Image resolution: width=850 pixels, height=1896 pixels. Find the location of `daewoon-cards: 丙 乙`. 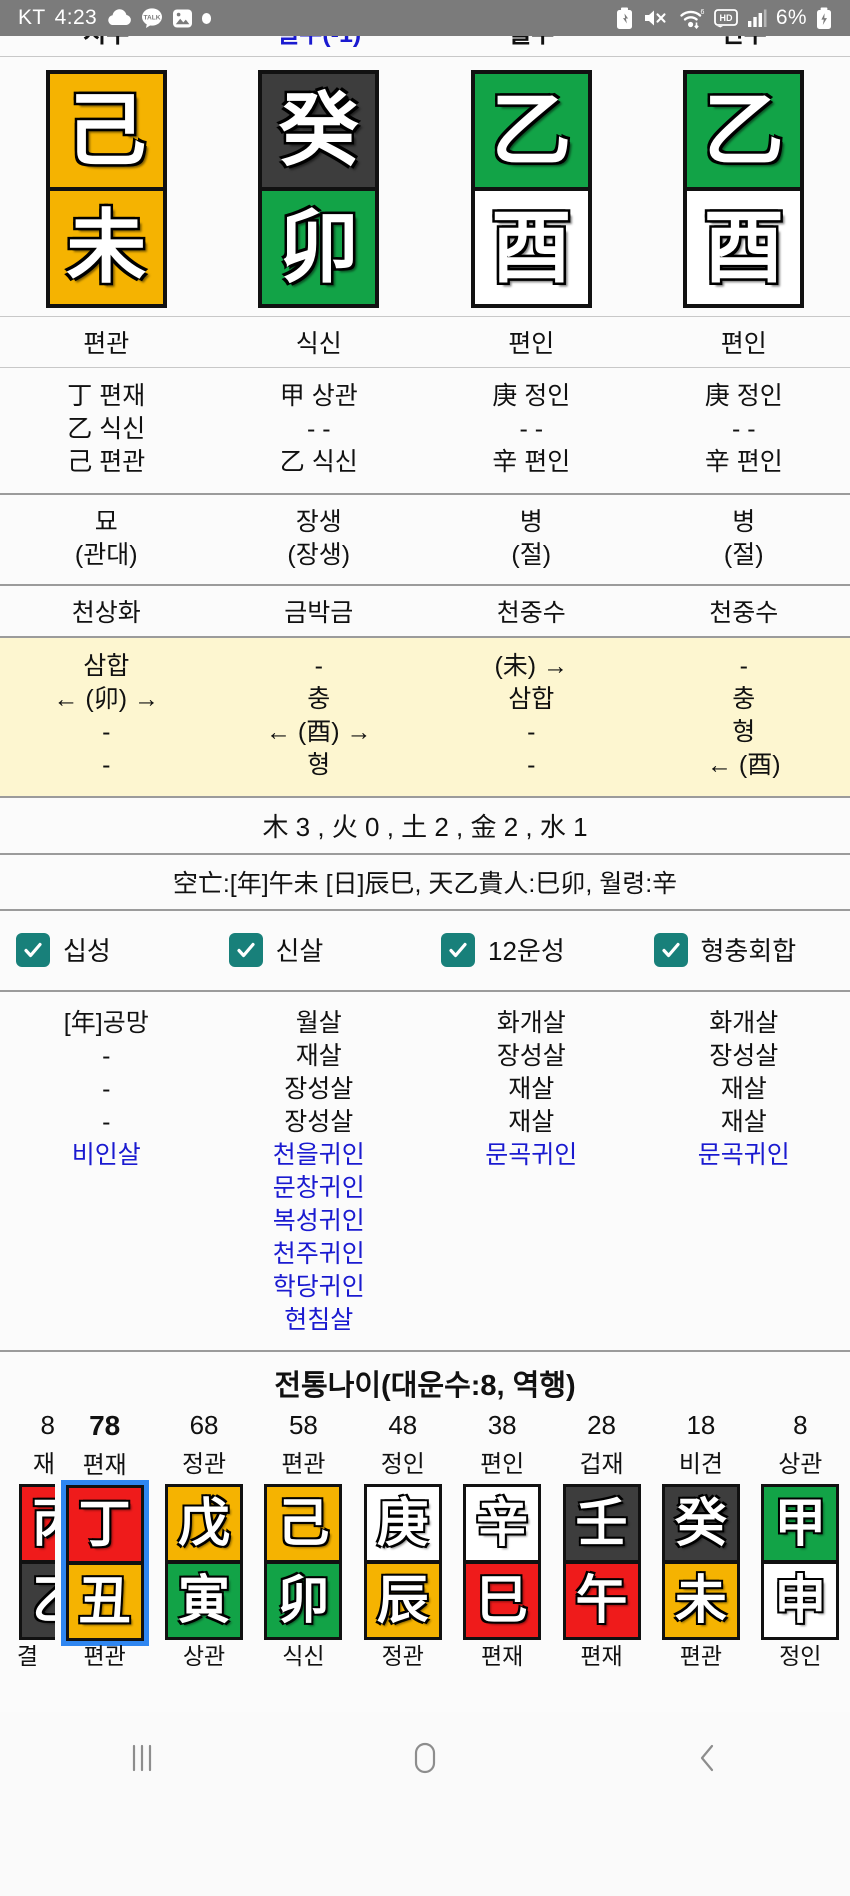

daewoon-cards: 丙 乙 is located at coordinates (37, 1562).